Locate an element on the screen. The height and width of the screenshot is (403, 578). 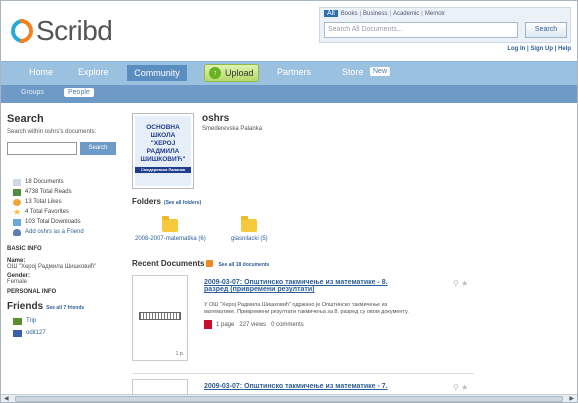
likes-icon is located at coordinates (17, 202).